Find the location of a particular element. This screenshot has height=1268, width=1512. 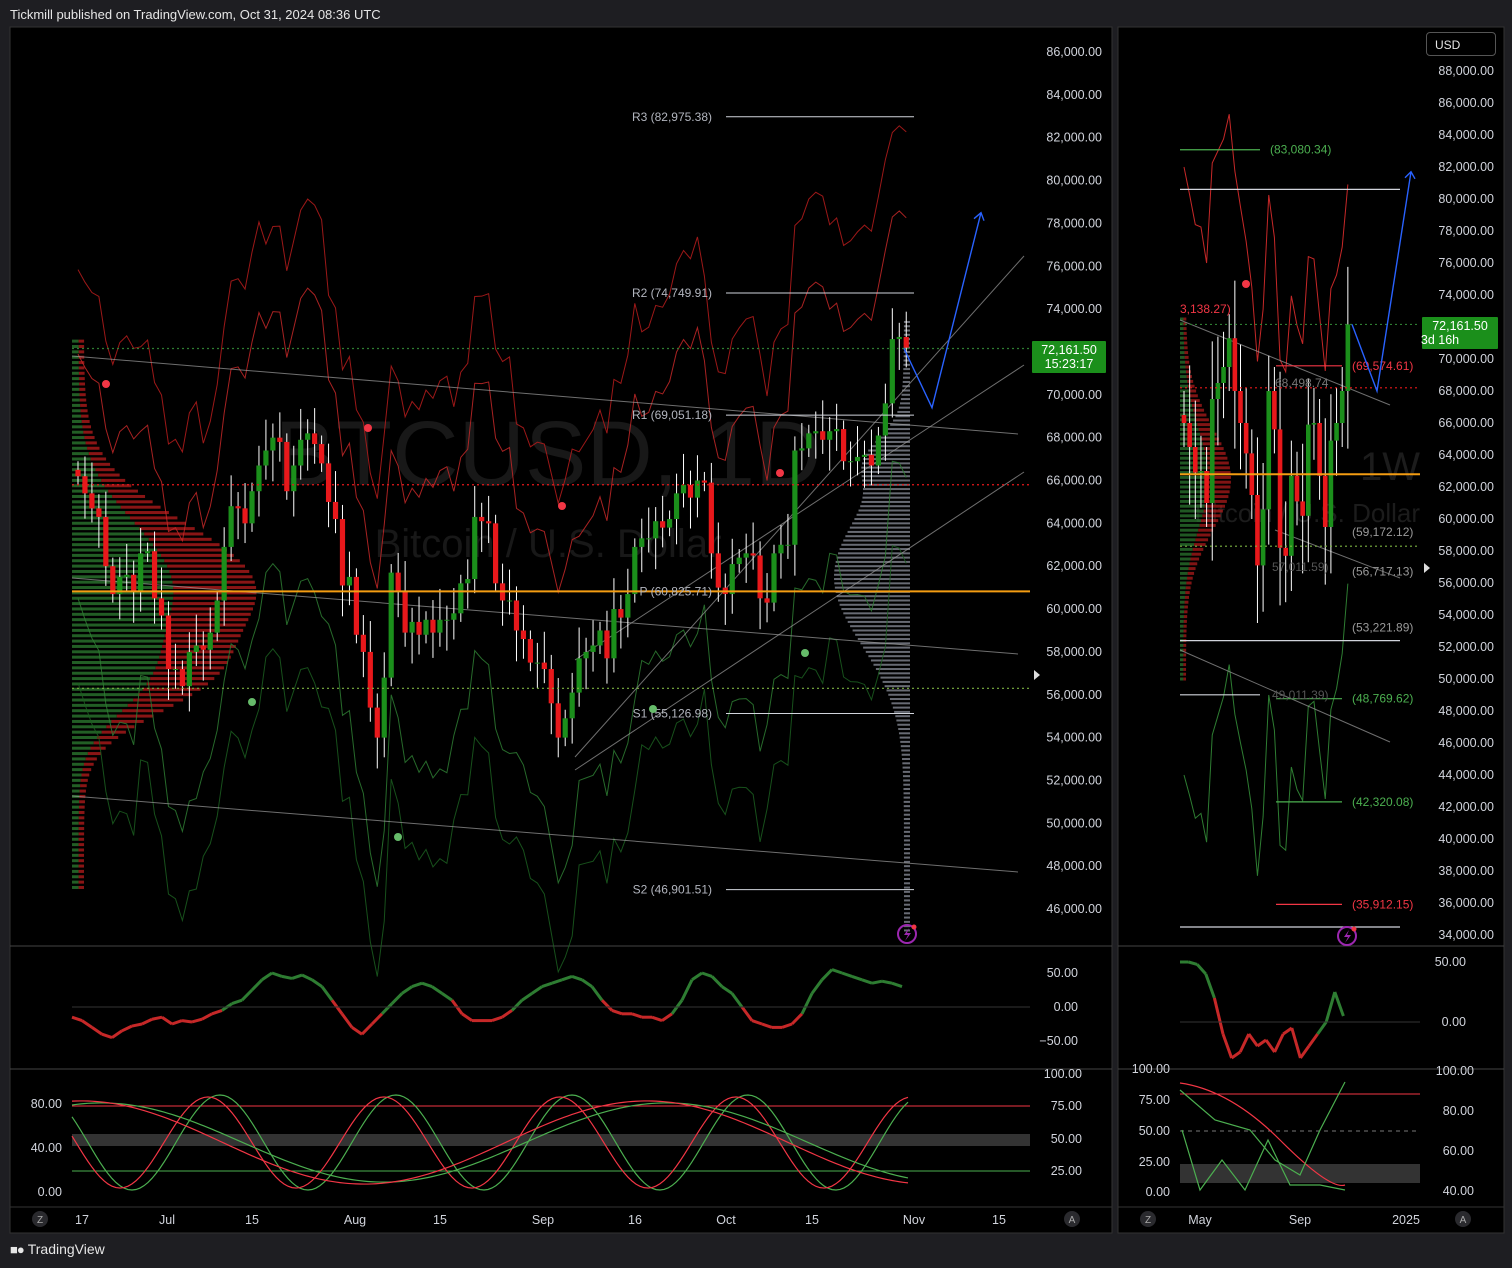

price-tick-label: 34,000.00 is located at coordinates (1466, 935).